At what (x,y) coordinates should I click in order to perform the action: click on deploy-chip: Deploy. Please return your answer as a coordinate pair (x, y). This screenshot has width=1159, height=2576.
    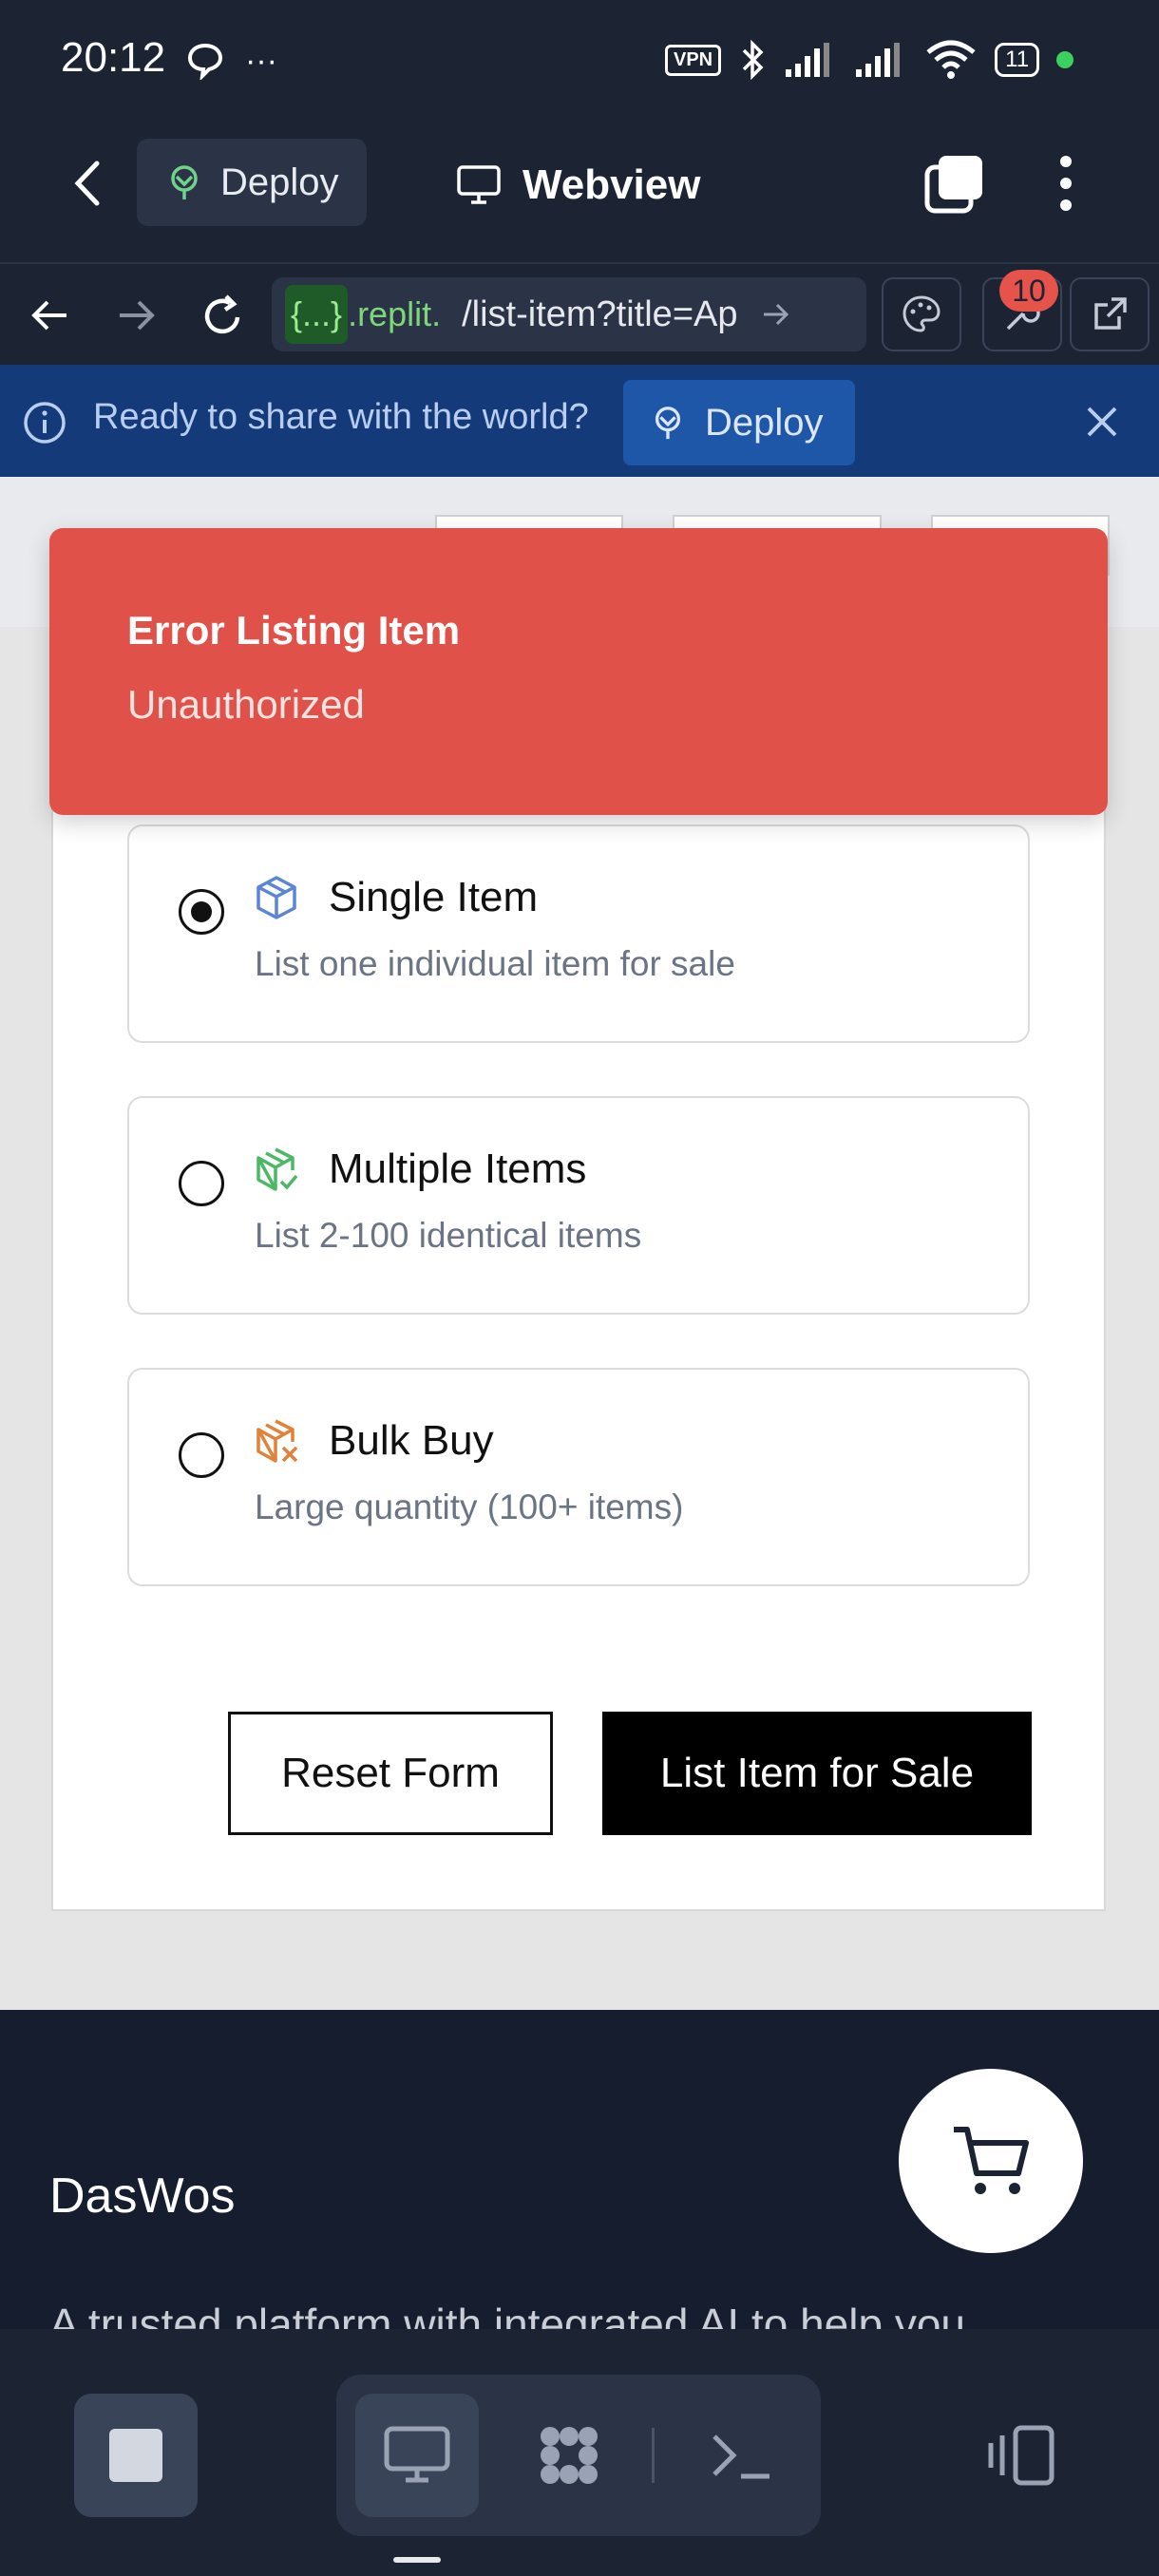
    Looking at the image, I should click on (252, 182).